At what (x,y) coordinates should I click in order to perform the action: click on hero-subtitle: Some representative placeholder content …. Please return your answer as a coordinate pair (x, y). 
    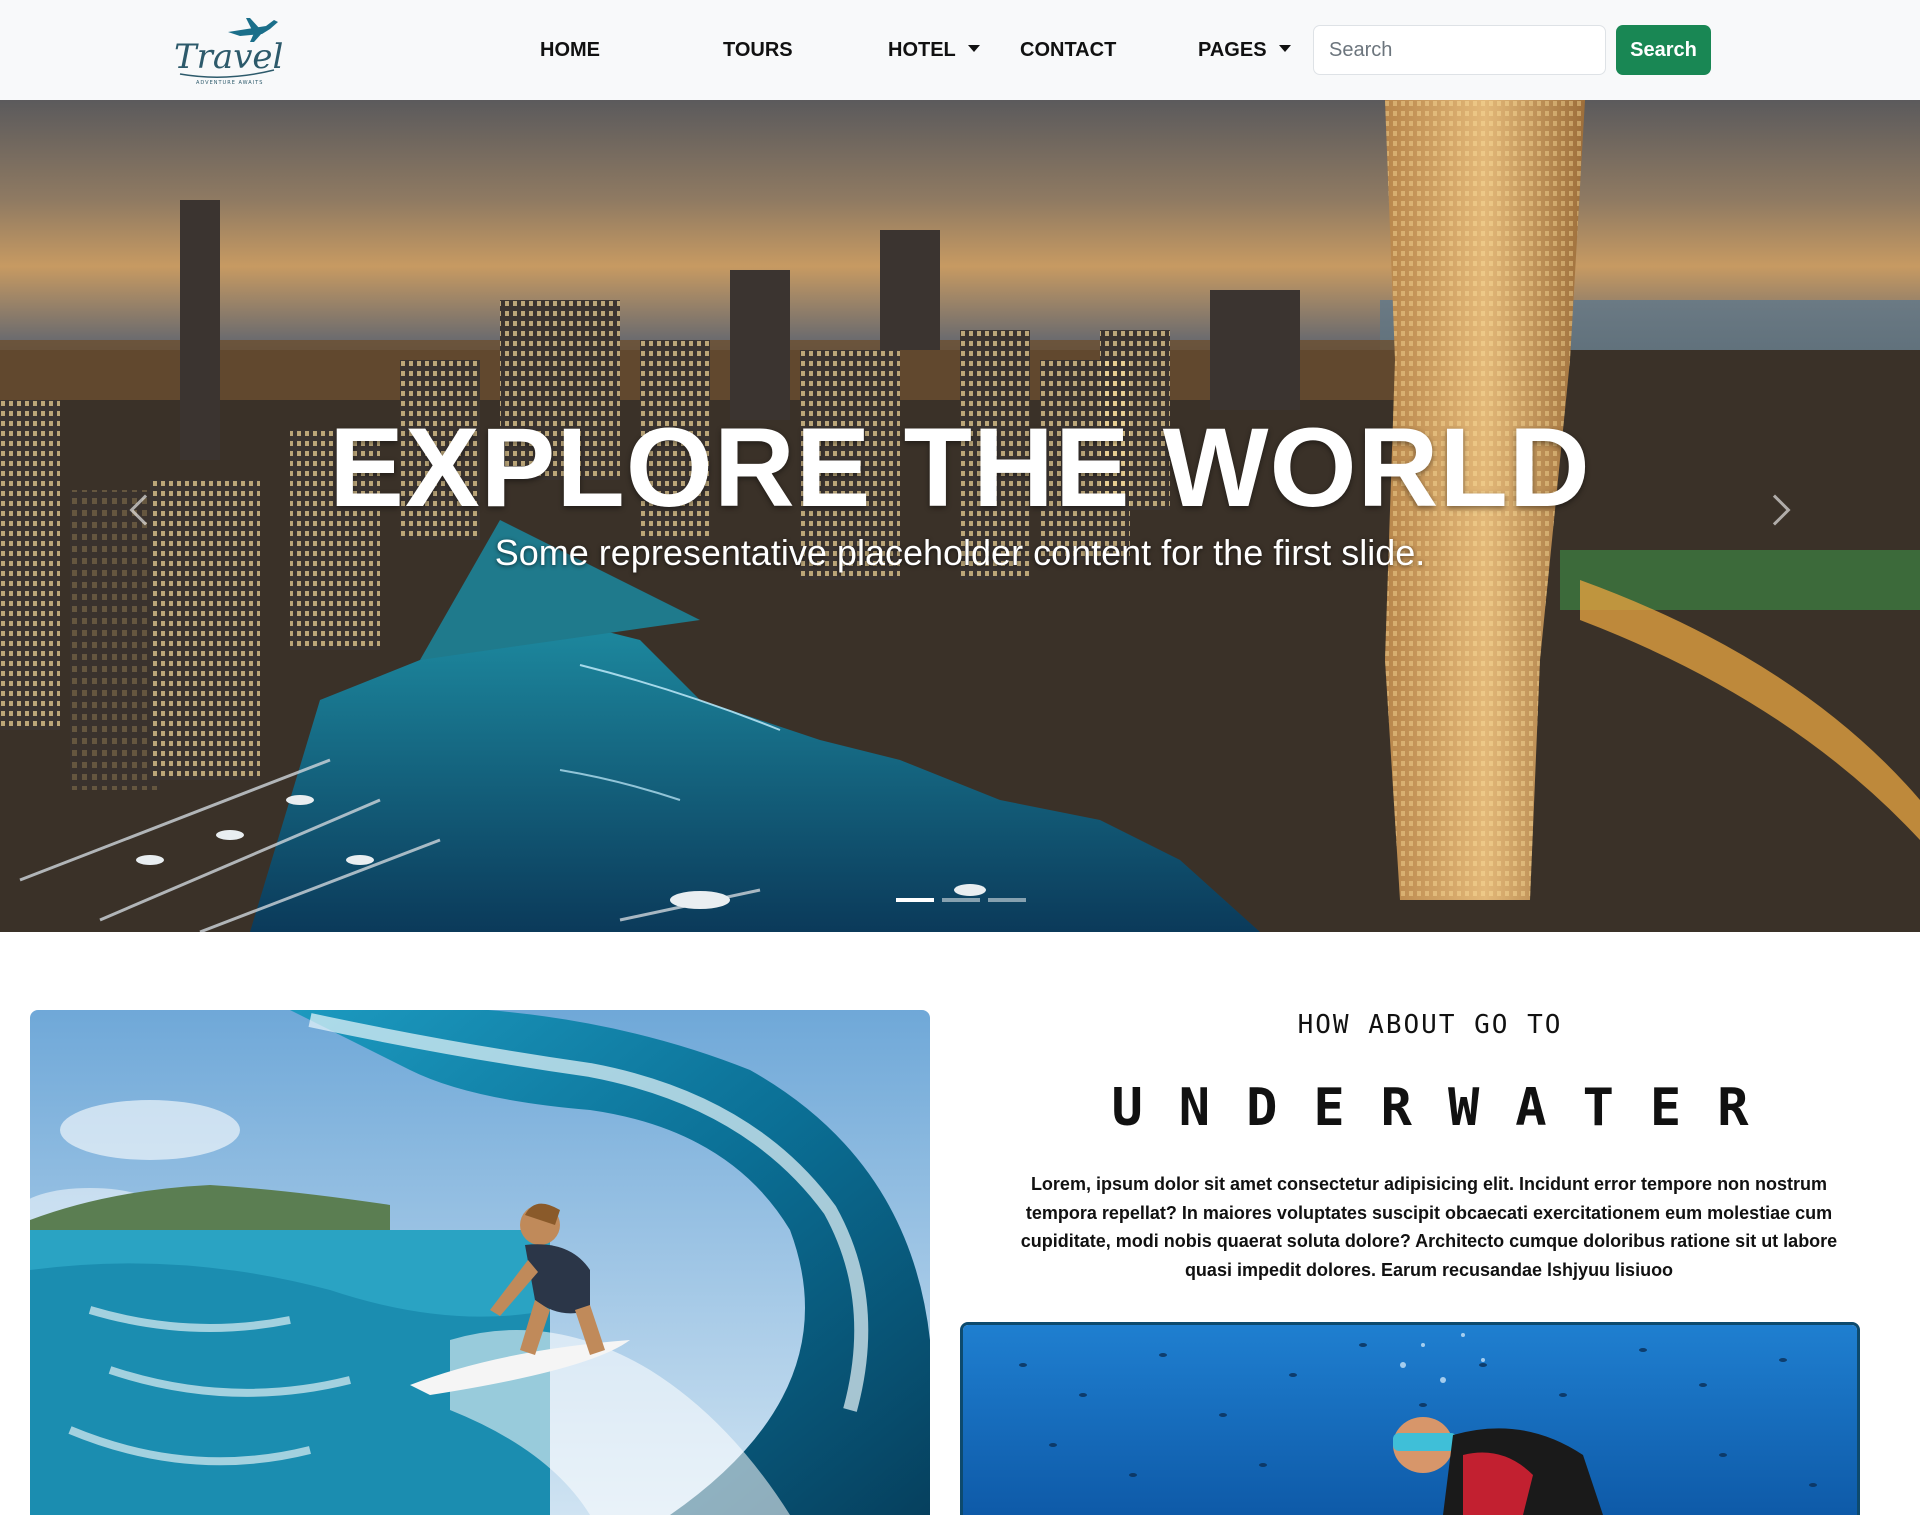
    Looking at the image, I should click on (960, 552).